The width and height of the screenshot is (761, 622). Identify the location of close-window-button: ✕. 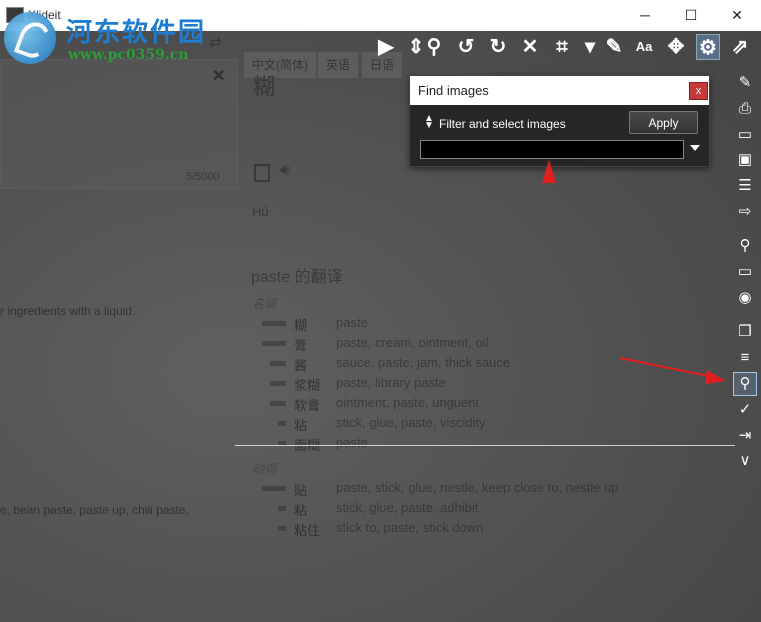
(737, 15).